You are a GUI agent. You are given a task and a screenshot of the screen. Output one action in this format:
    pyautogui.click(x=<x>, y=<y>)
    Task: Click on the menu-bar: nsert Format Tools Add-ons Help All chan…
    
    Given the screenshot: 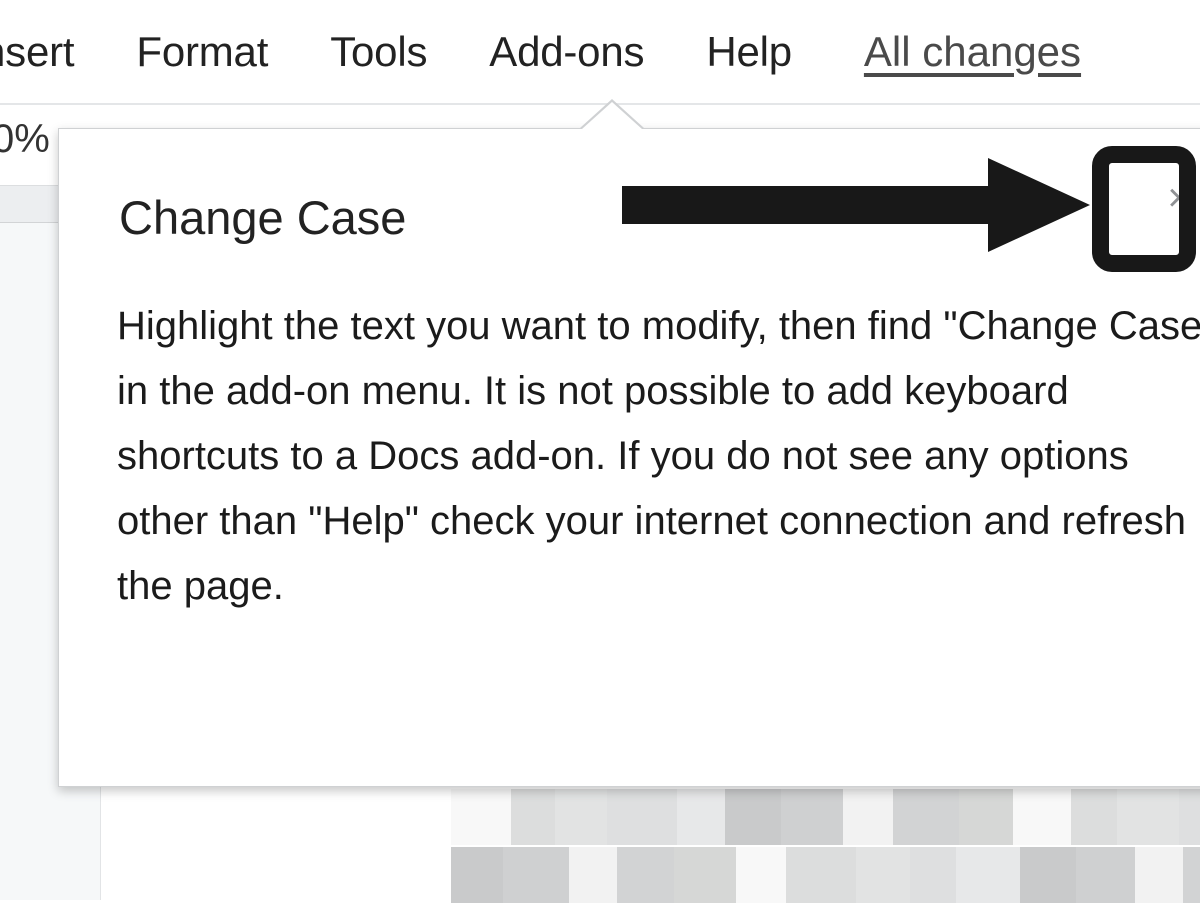 What is the action you would take?
    pyautogui.click(x=600, y=51)
    